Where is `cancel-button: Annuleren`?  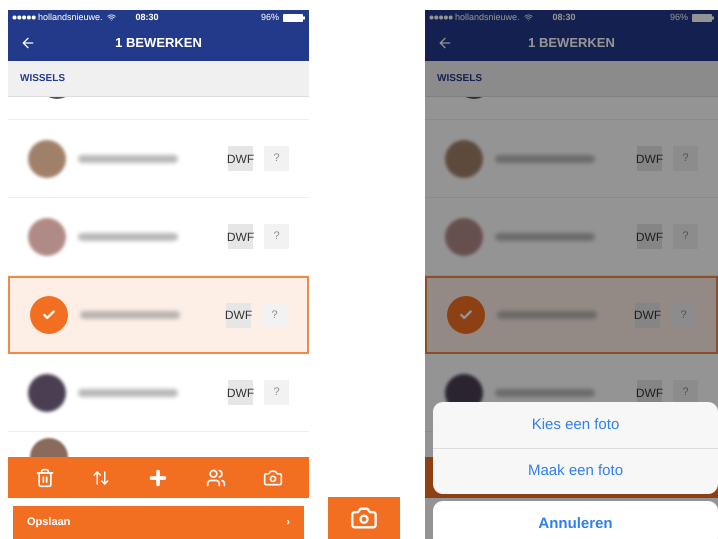 cancel-button: Annuleren is located at coordinates (575, 520).